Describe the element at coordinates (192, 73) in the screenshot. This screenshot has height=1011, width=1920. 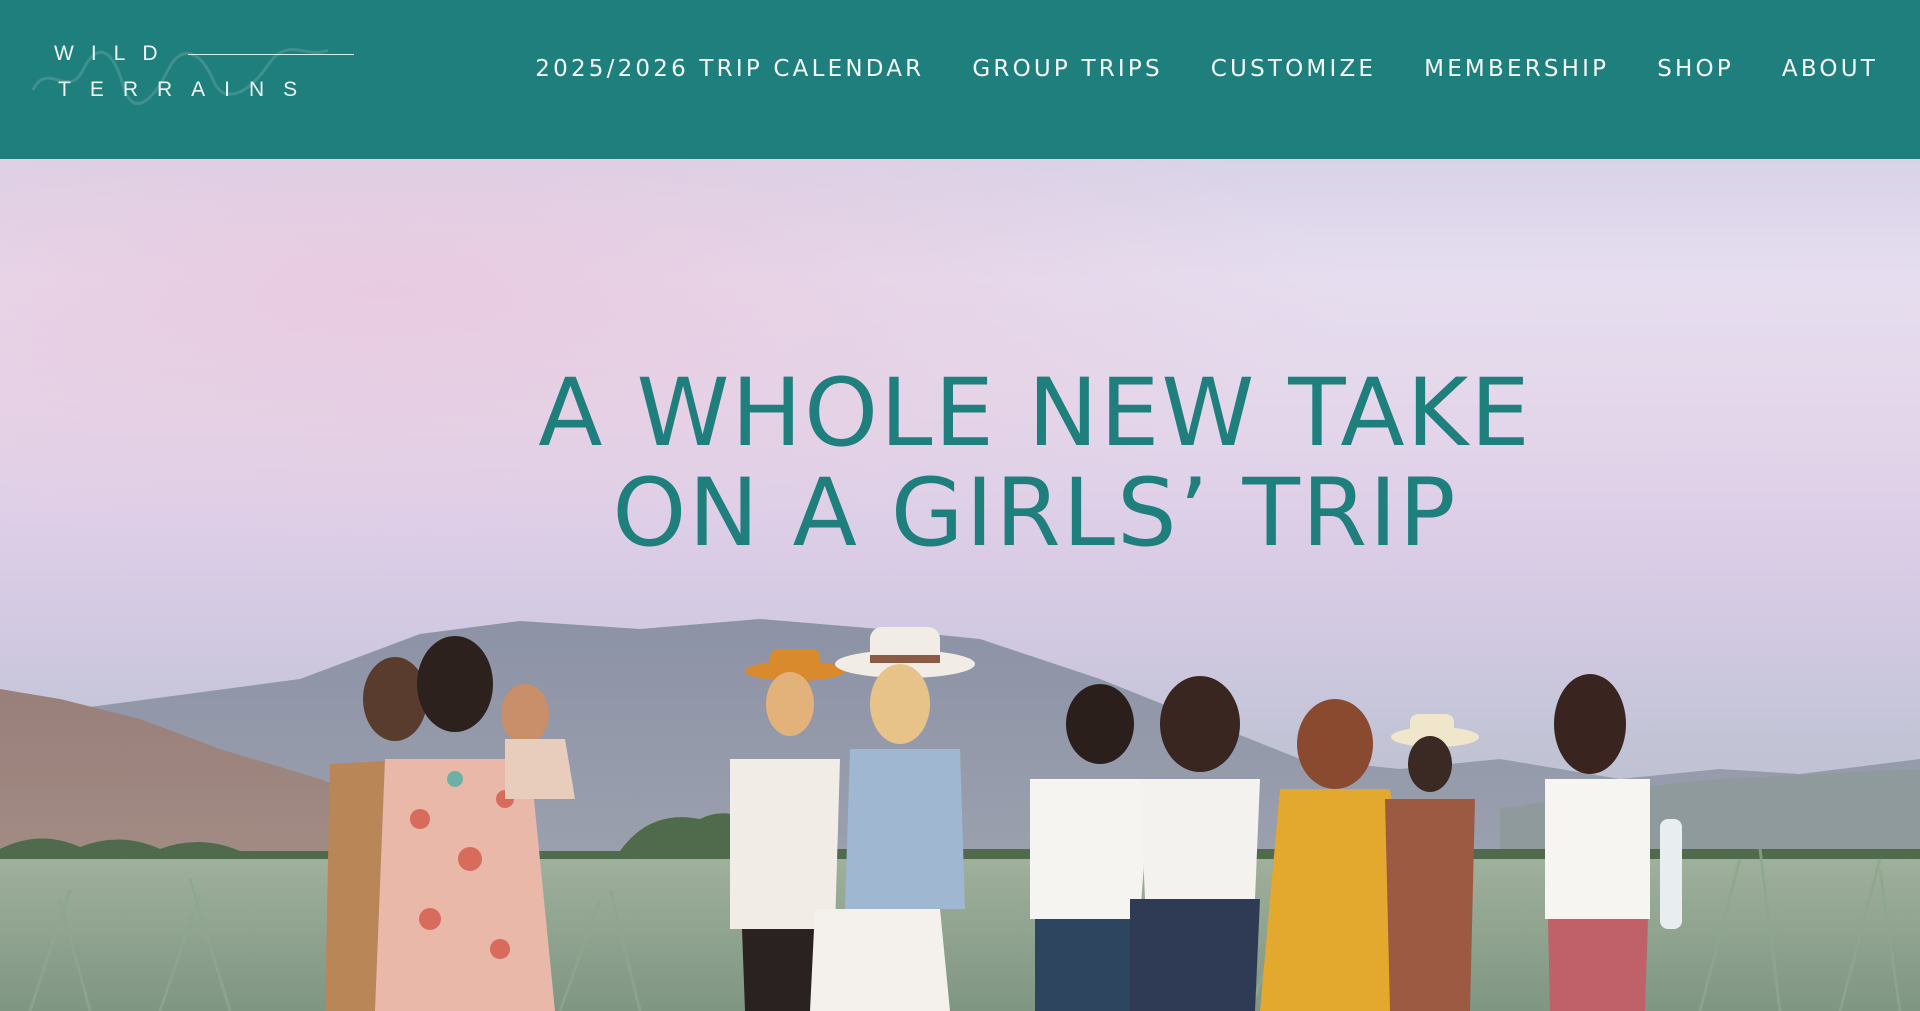
I see `brand-logo: WILD TERRAINS` at that location.